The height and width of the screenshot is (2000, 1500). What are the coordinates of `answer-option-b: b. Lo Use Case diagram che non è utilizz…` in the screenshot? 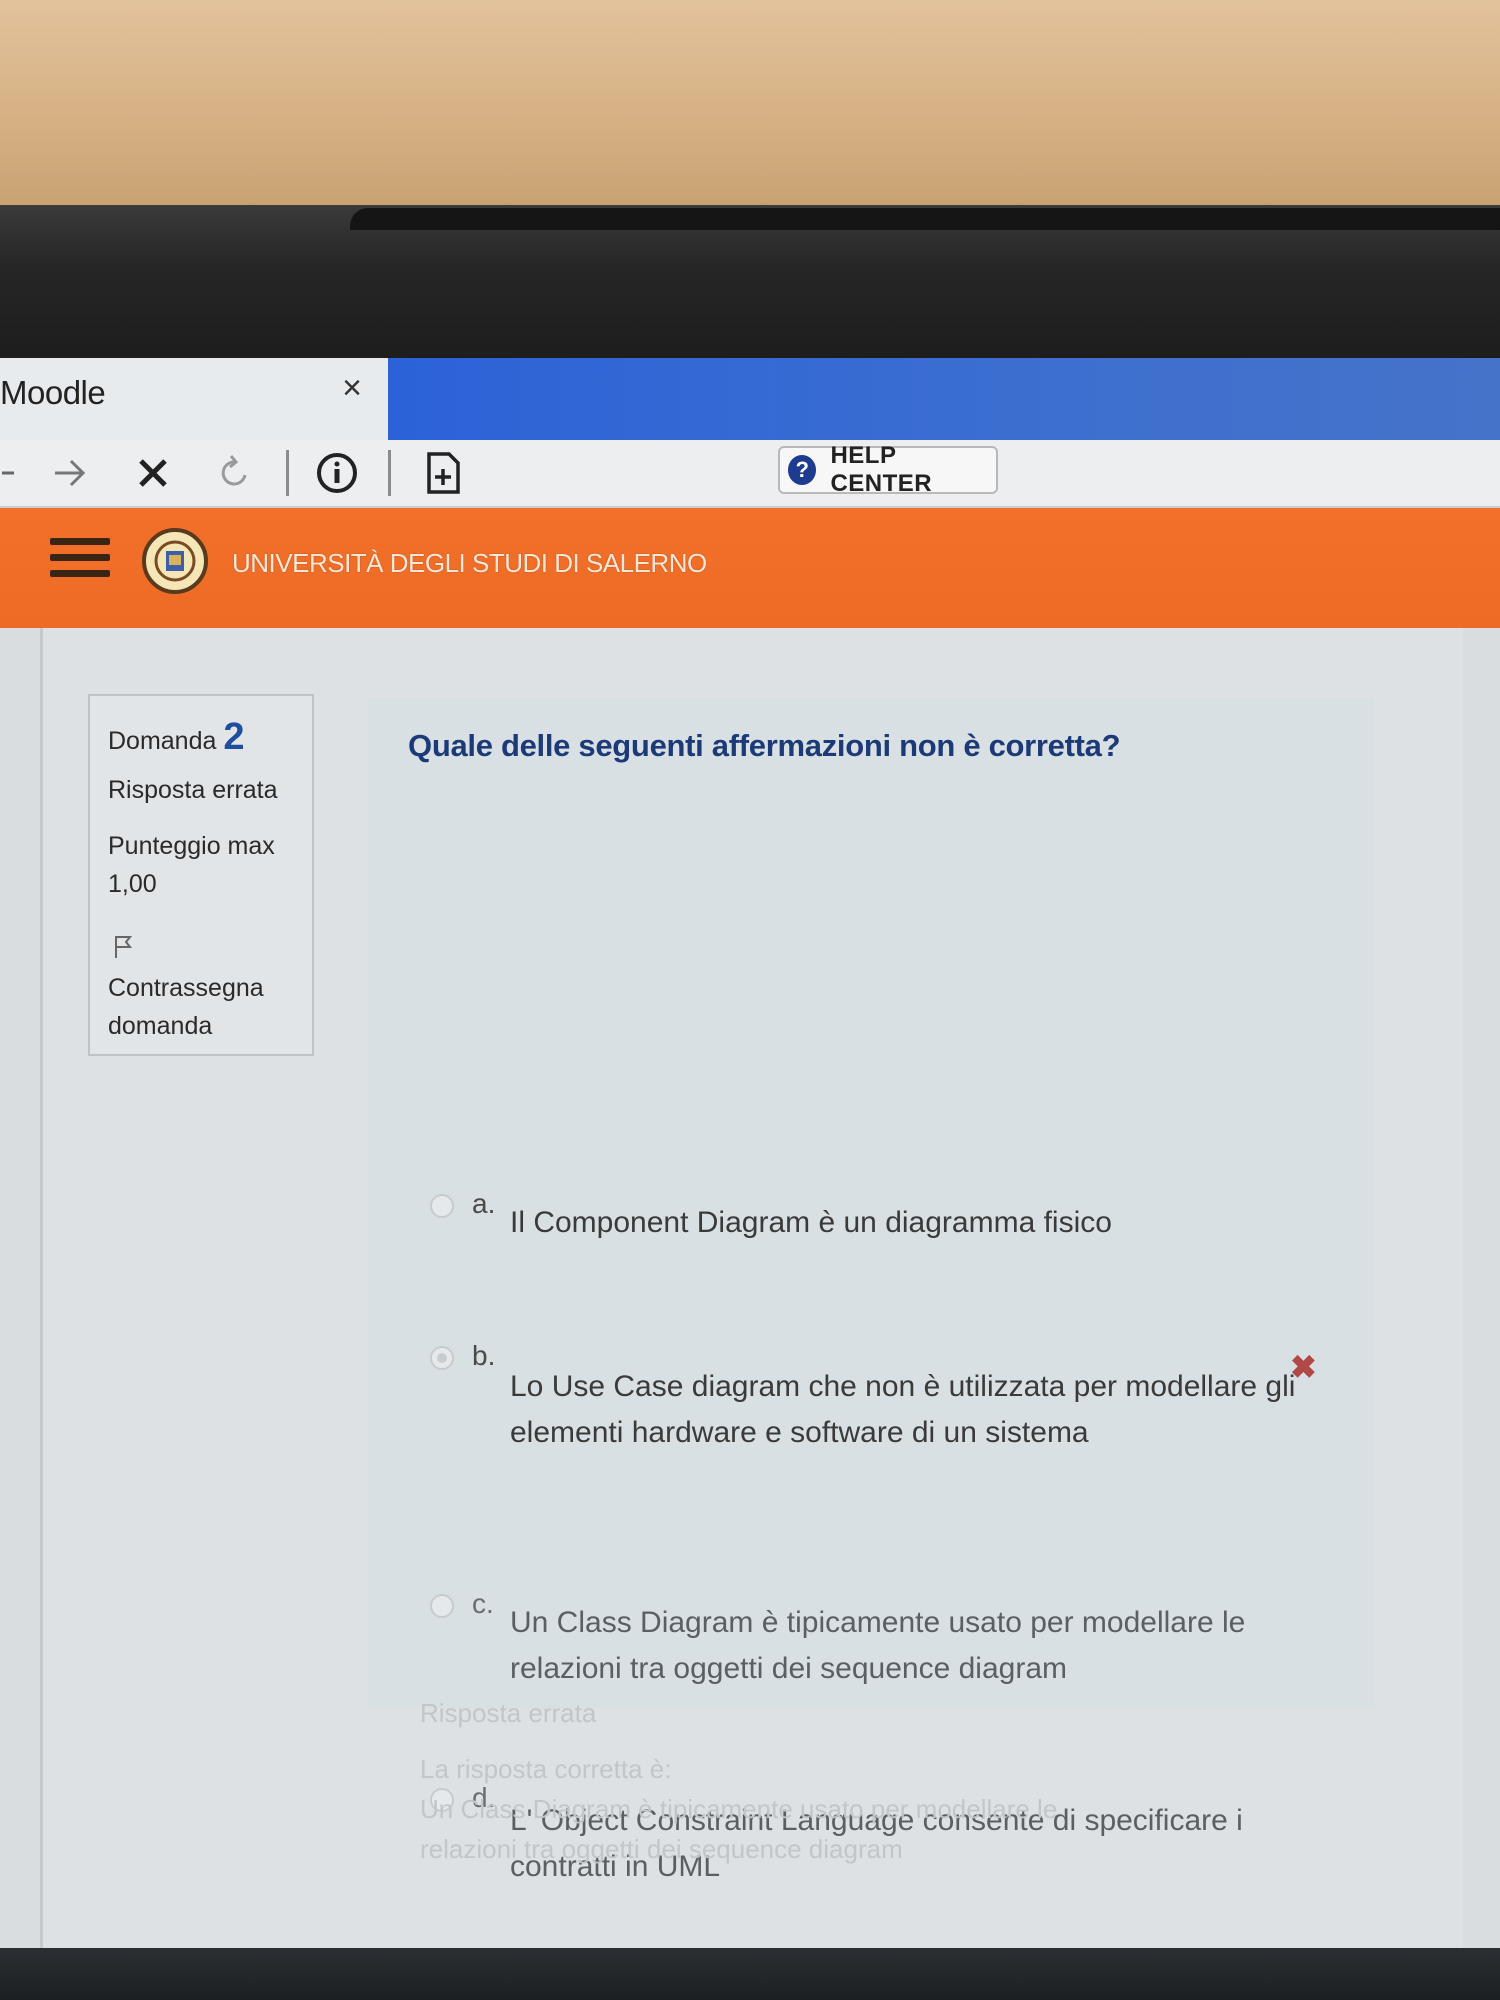 It's located at (880, 1415).